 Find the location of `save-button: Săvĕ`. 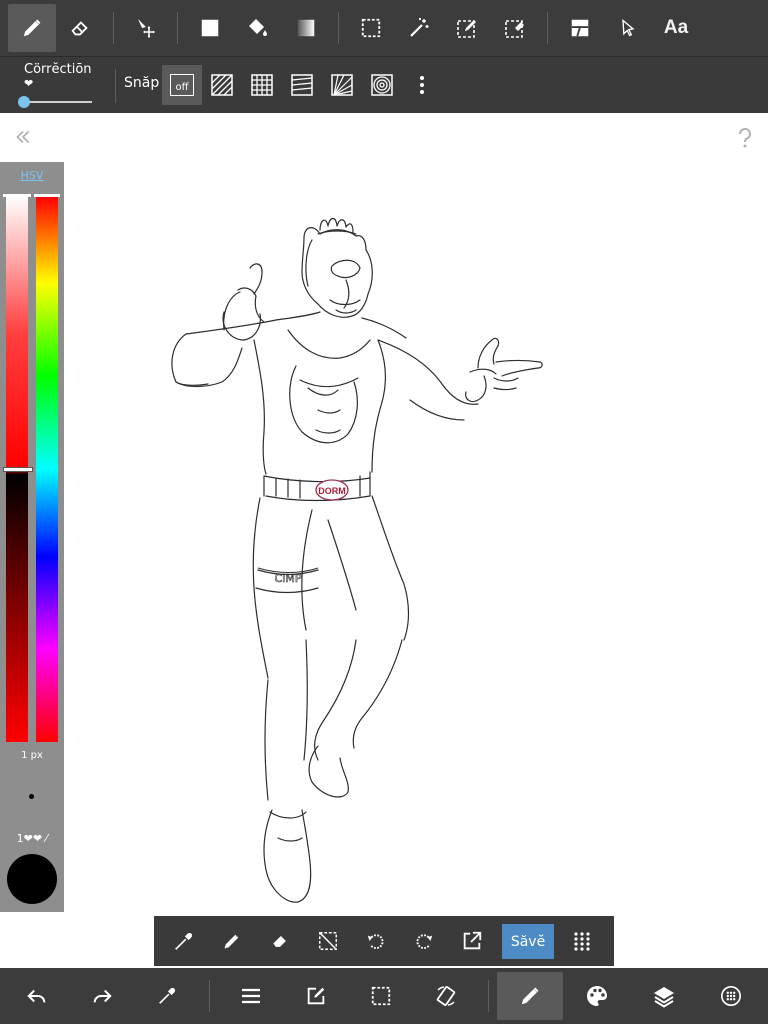

save-button: Săvĕ is located at coordinates (528, 941).